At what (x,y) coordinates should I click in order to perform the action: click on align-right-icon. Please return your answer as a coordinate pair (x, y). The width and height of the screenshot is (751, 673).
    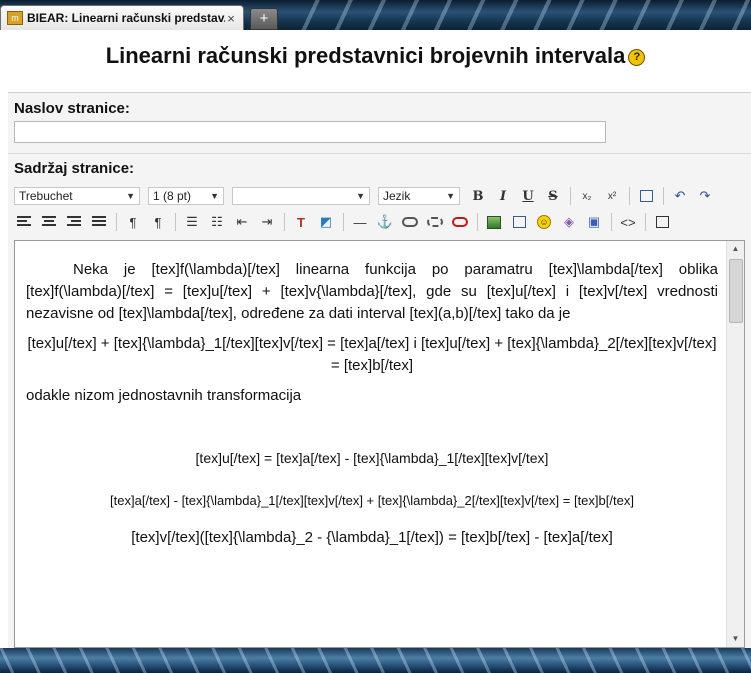
    Looking at the image, I should click on (74, 222).